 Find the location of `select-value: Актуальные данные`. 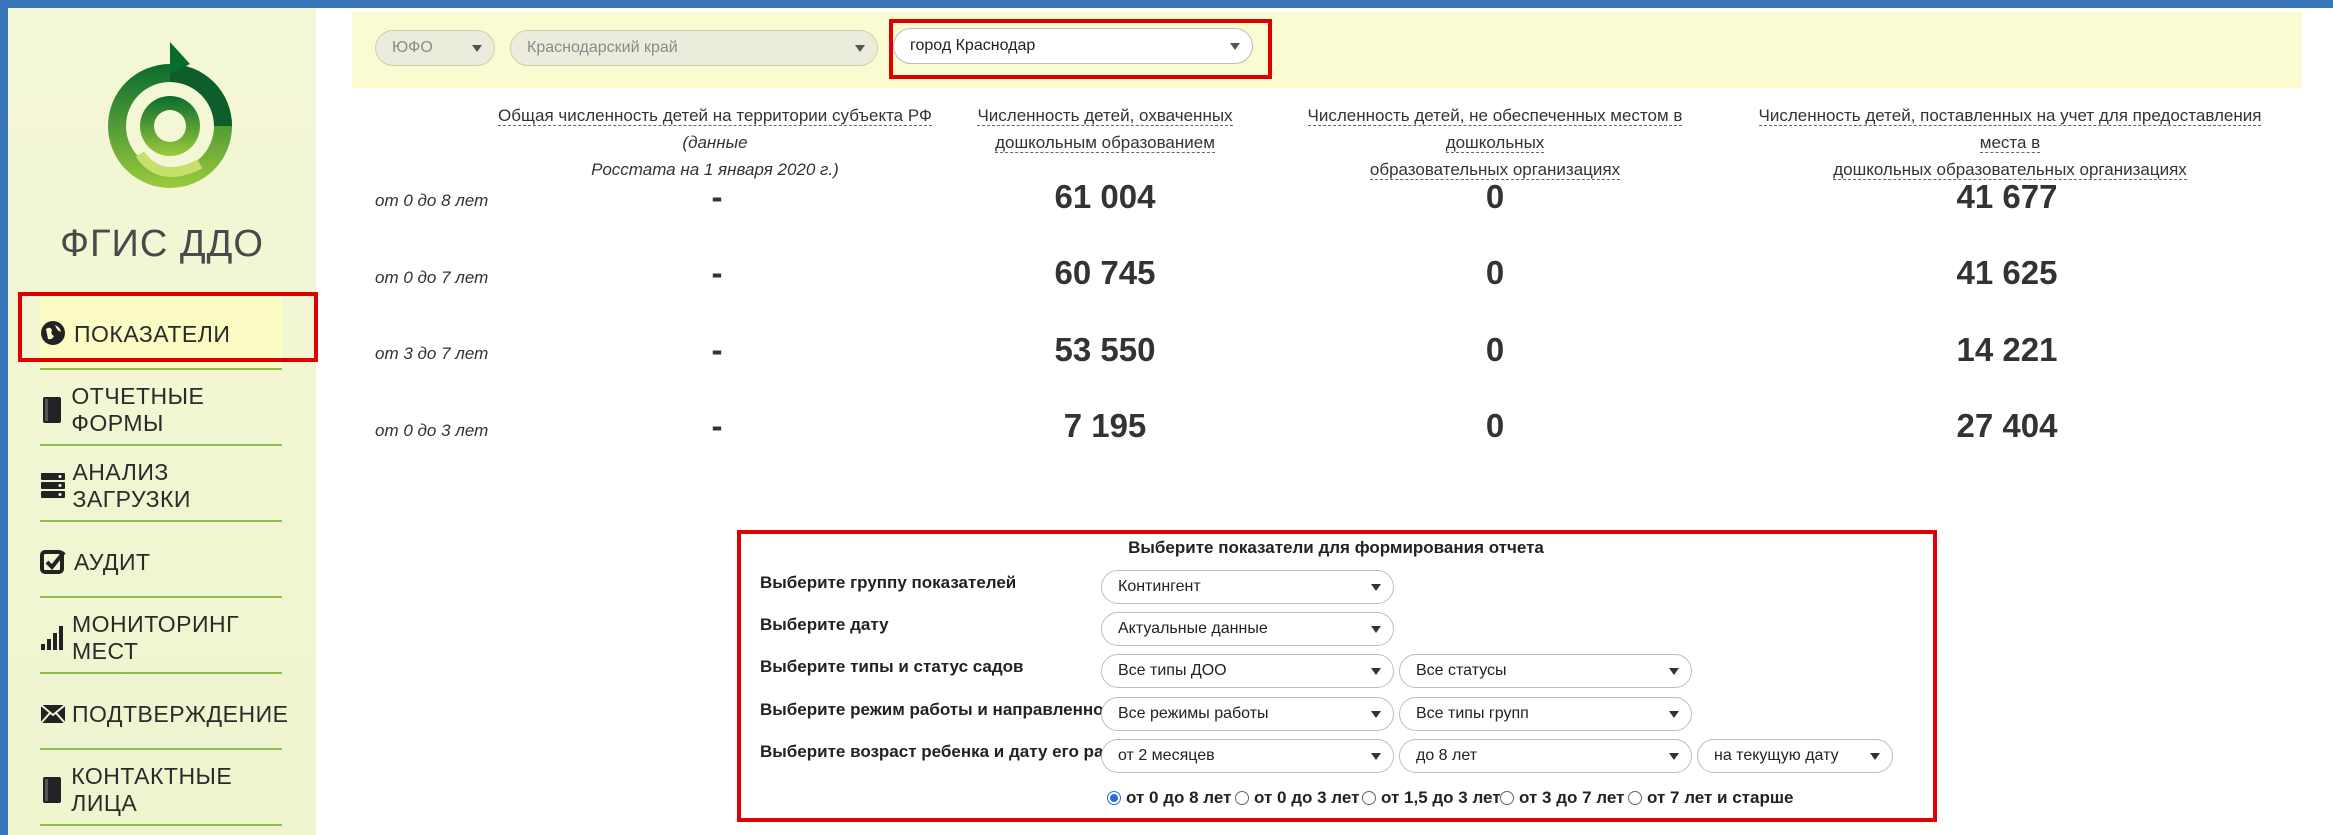

select-value: Актуальные данные is located at coordinates (1193, 628).